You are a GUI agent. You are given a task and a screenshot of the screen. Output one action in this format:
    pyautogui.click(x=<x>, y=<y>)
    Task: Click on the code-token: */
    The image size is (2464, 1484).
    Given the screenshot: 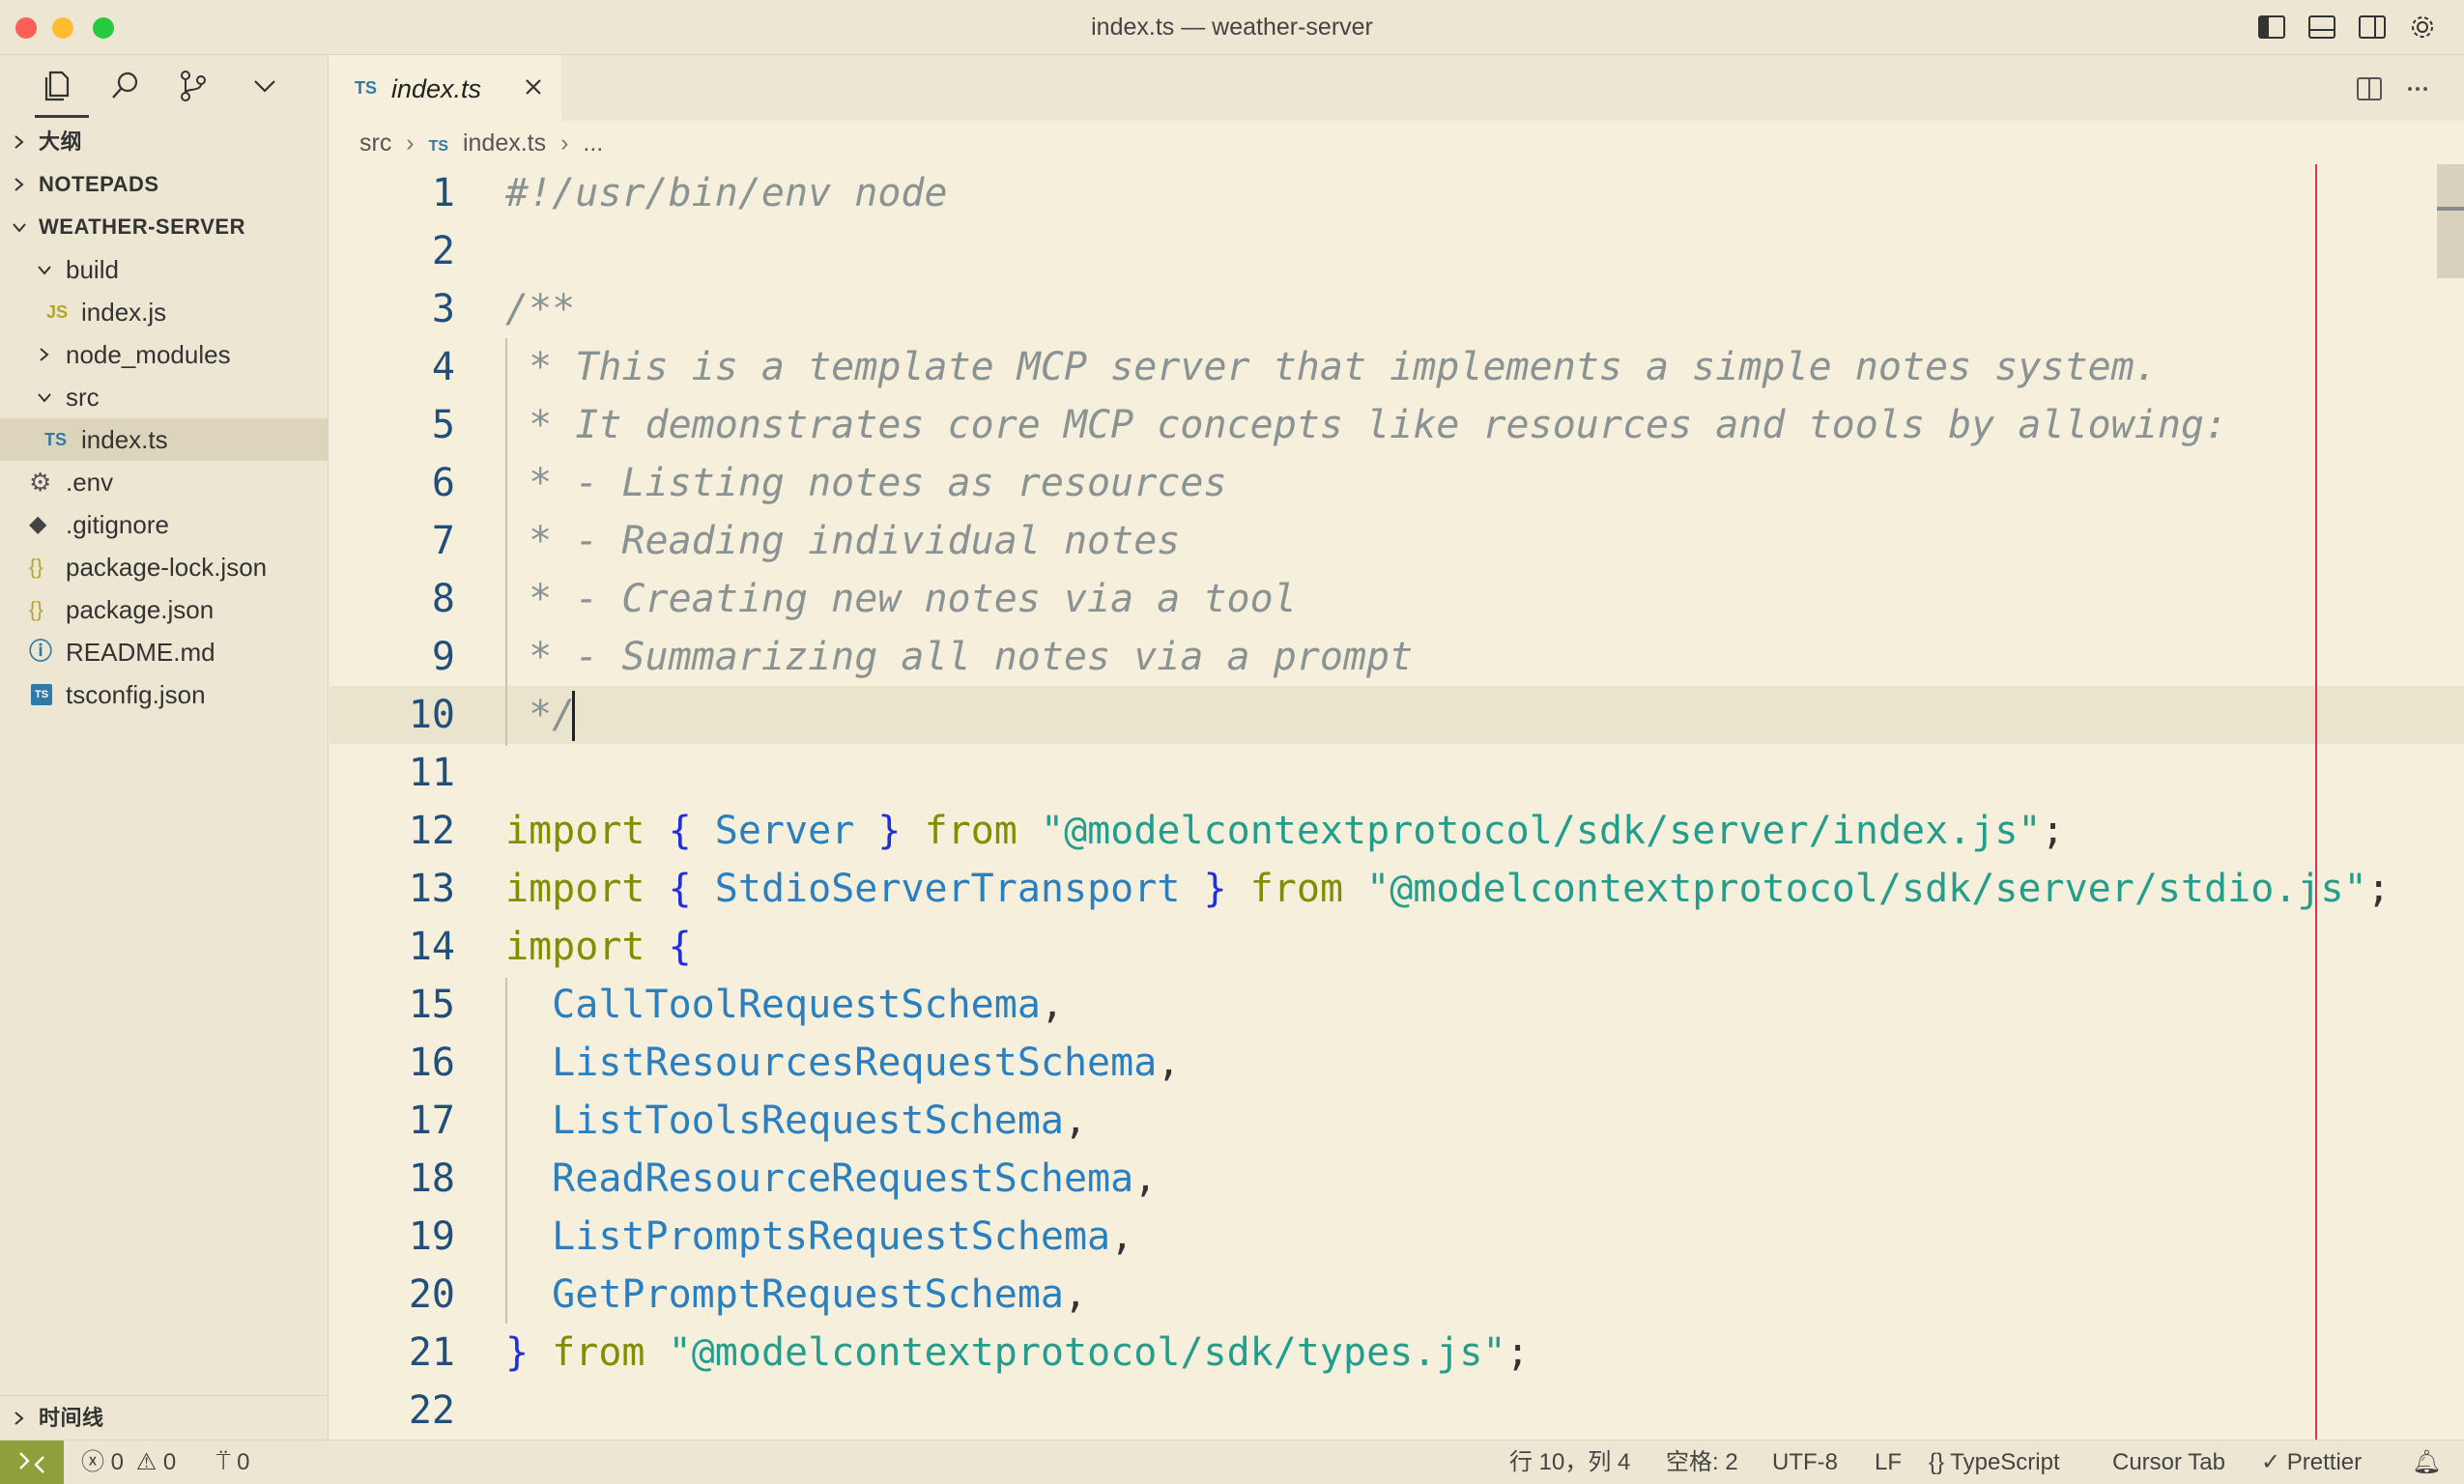 What is the action you would take?
    pyautogui.click(x=540, y=715)
    